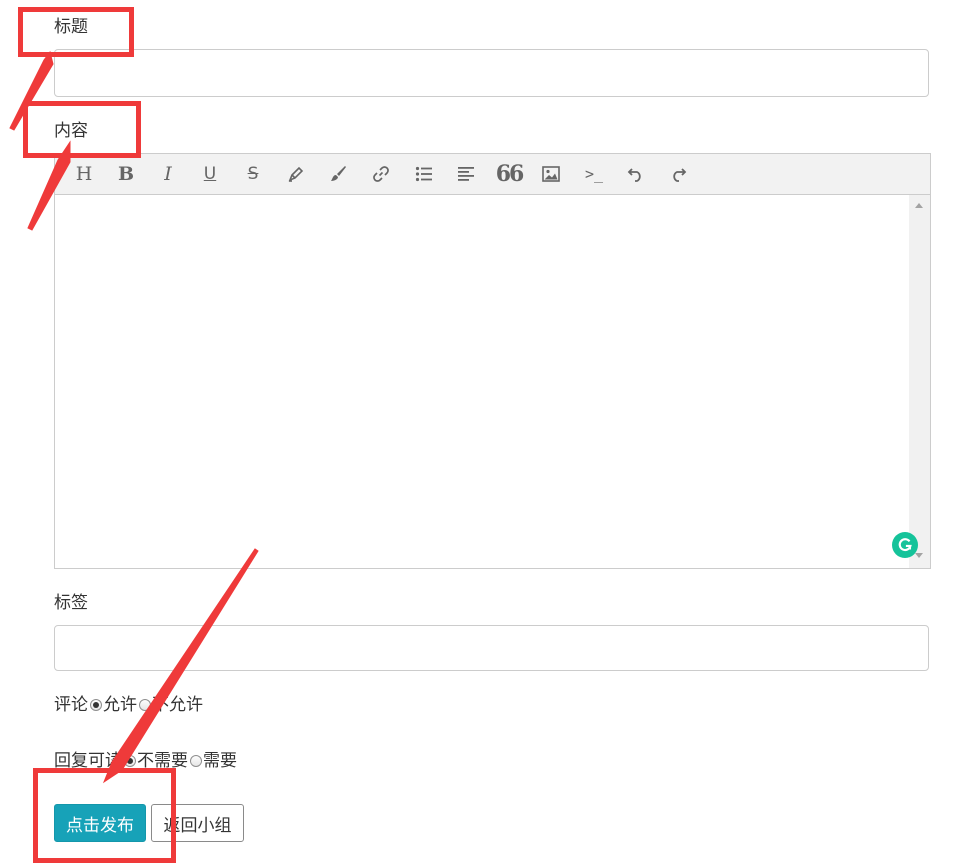  Describe the element at coordinates (220, 761) in the screenshot. I see `reply-required-label: 需要` at that location.